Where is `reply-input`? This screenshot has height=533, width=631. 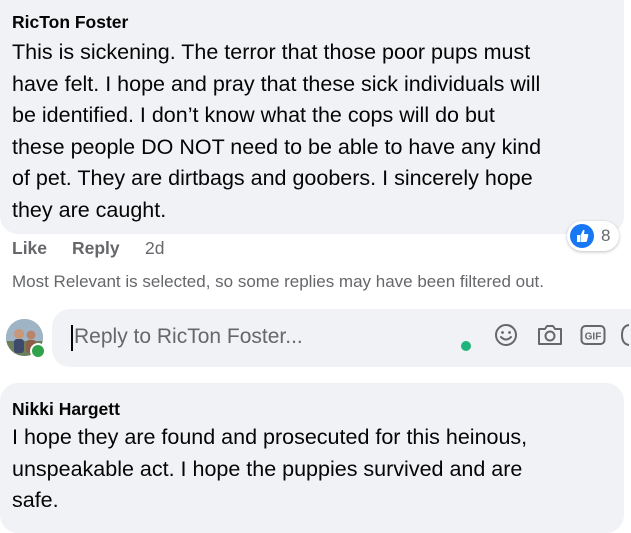
reply-input is located at coordinates (264, 337).